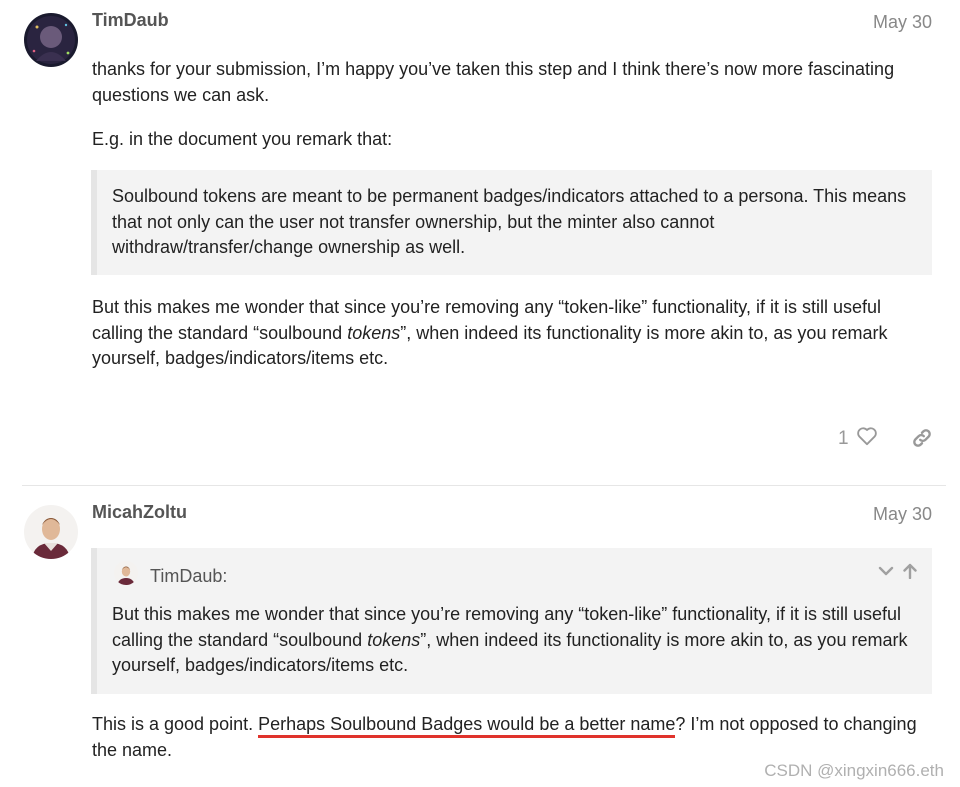  I want to click on like-button: 1, so click(858, 439).